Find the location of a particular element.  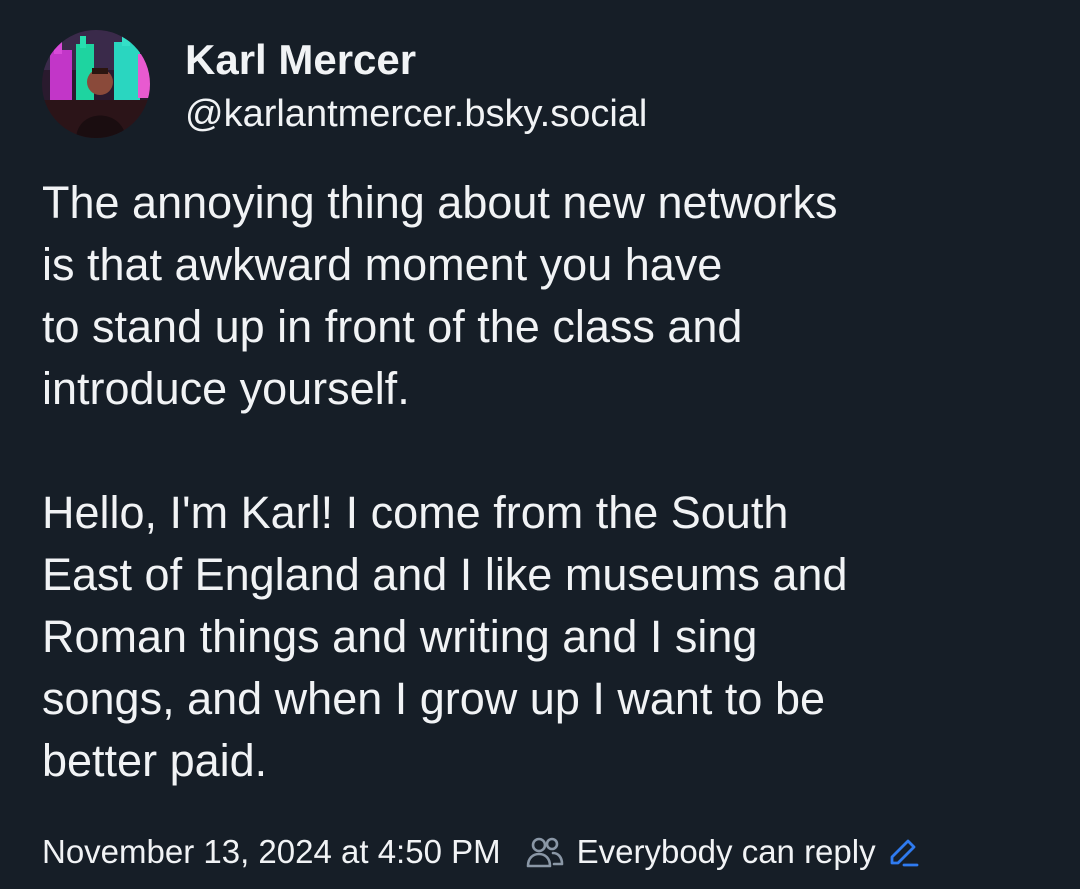

avatar-photo is located at coordinates (96, 84).